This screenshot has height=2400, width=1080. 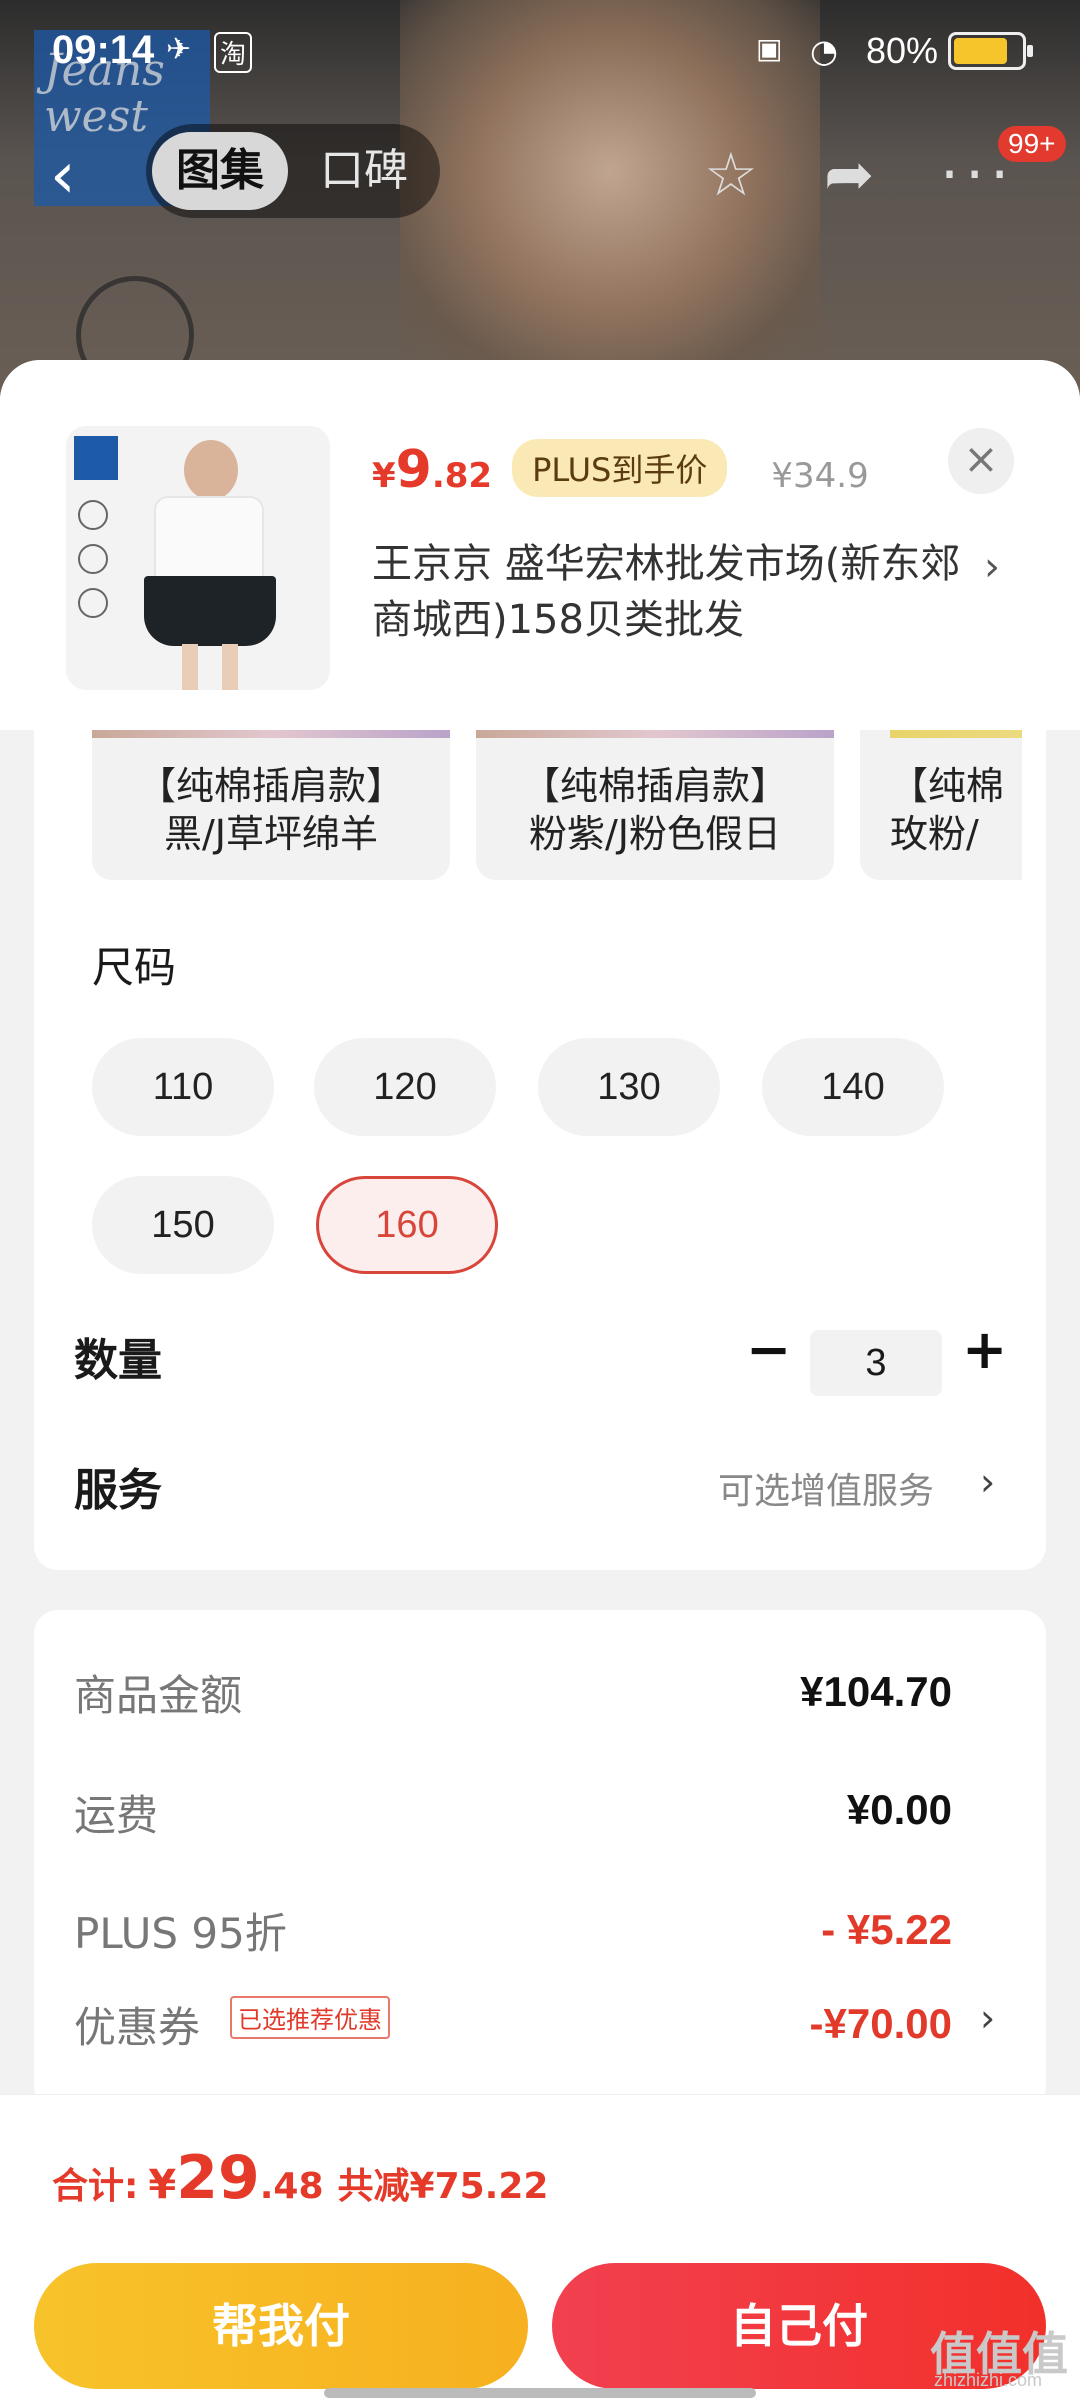 What do you see at coordinates (540, 2247) in the screenshot?
I see `checkout-footer: 合计: ¥29.48 共减¥75.22 帮我付 自己付` at bounding box center [540, 2247].